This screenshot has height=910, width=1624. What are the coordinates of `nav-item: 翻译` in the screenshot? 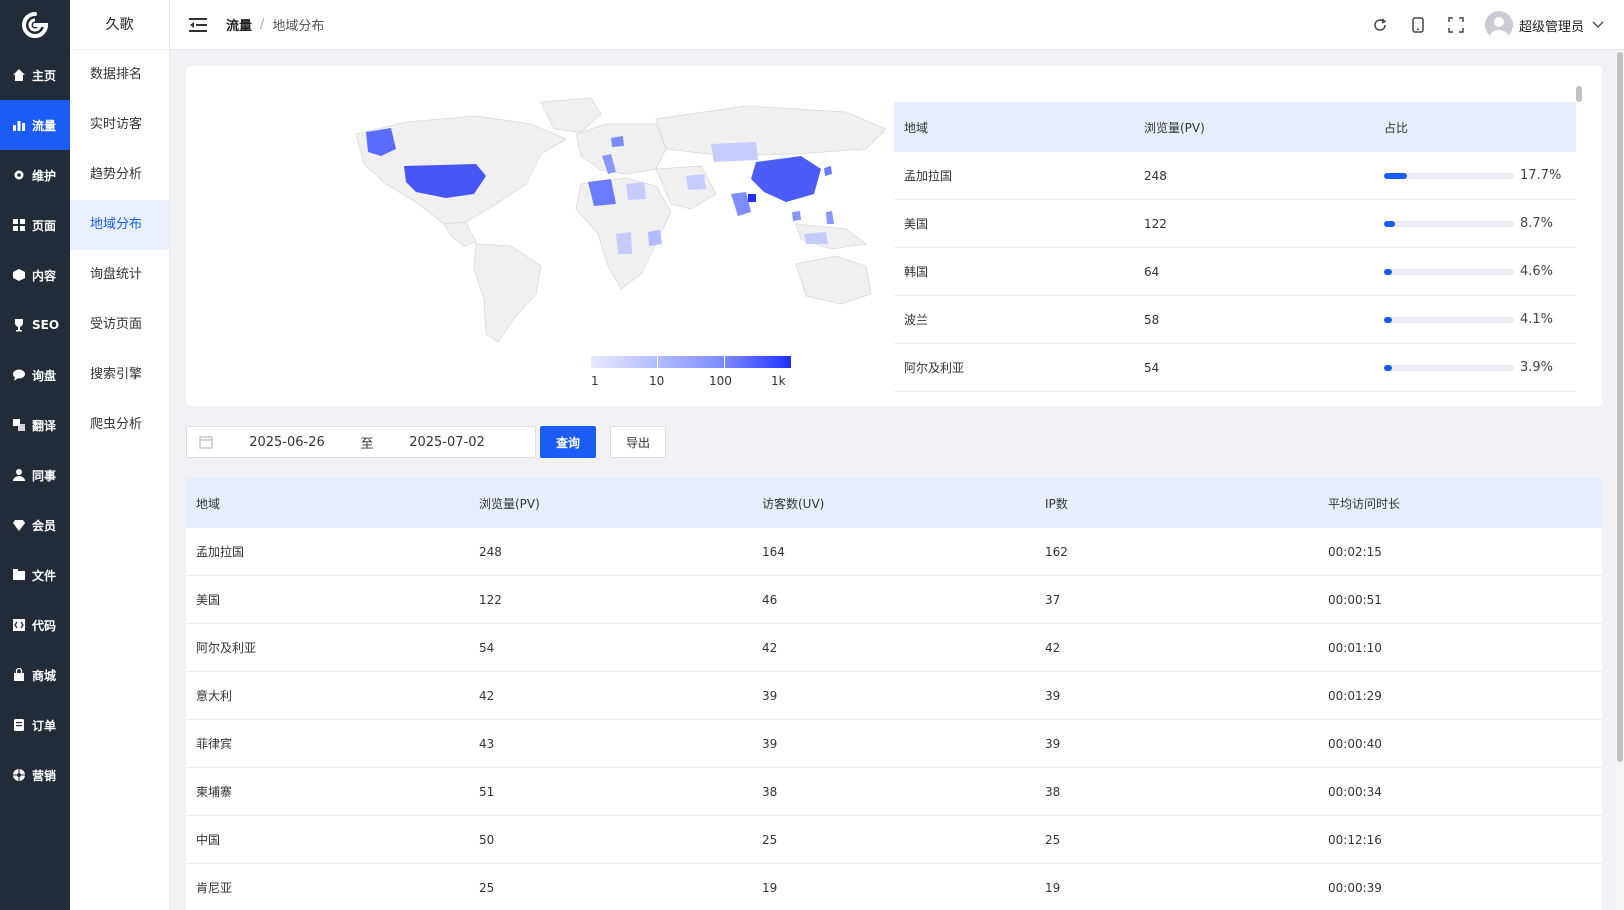 It's located at (35, 425).